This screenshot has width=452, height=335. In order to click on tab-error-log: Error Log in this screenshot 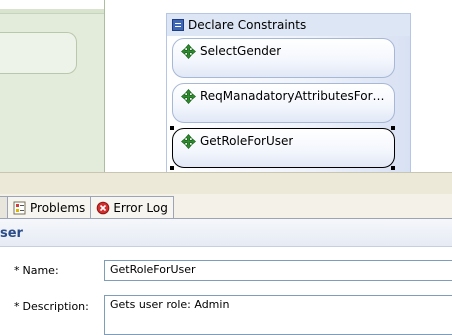, I will do `click(132, 207)`.